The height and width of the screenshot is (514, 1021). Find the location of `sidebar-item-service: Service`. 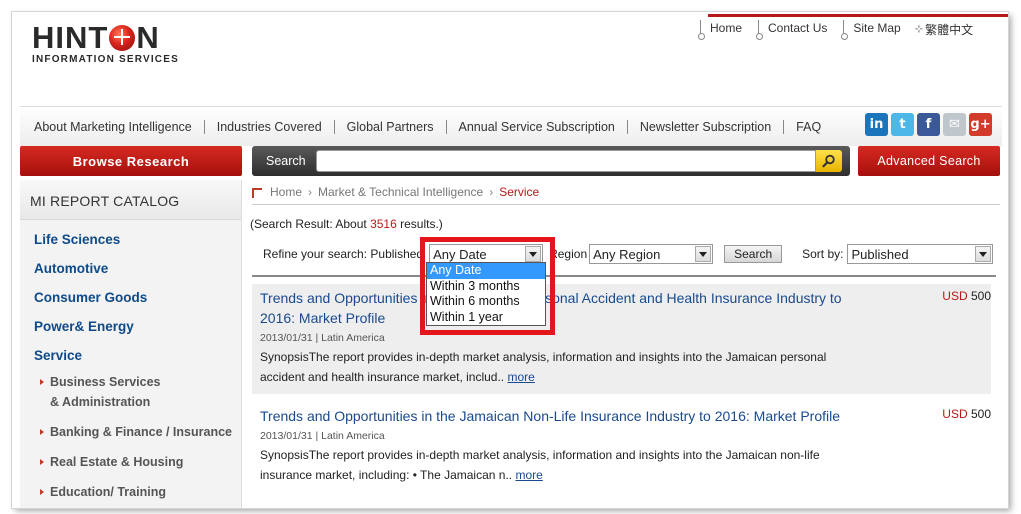

sidebar-item-service: Service is located at coordinates (130, 355).